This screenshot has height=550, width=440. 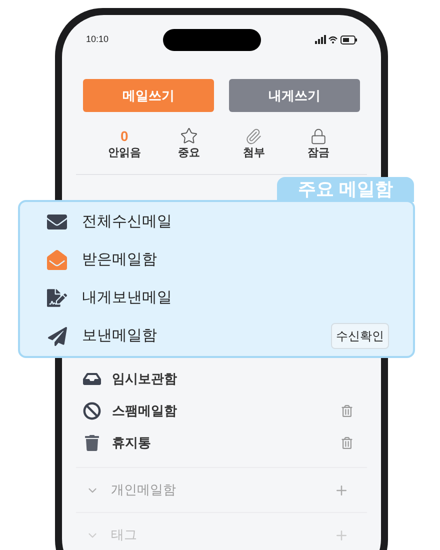 What do you see at coordinates (189, 136) in the screenshot?
I see `star-icon` at bounding box center [189, 136].